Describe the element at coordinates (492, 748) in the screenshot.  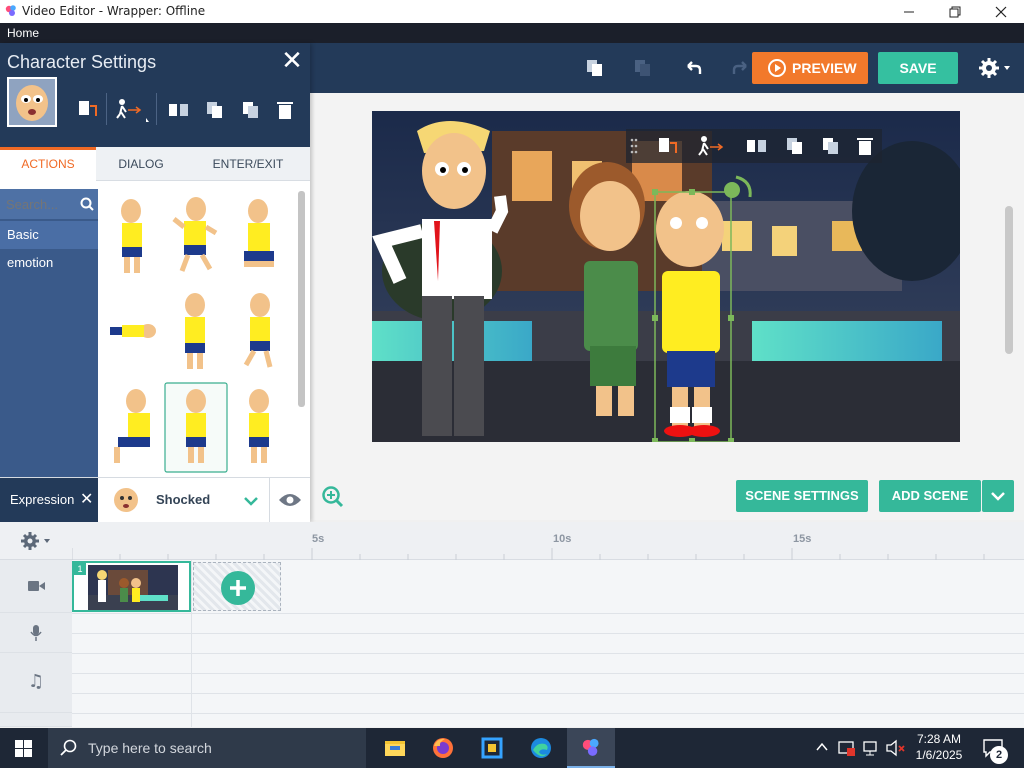
I see `virtualbox-icon` at that location.